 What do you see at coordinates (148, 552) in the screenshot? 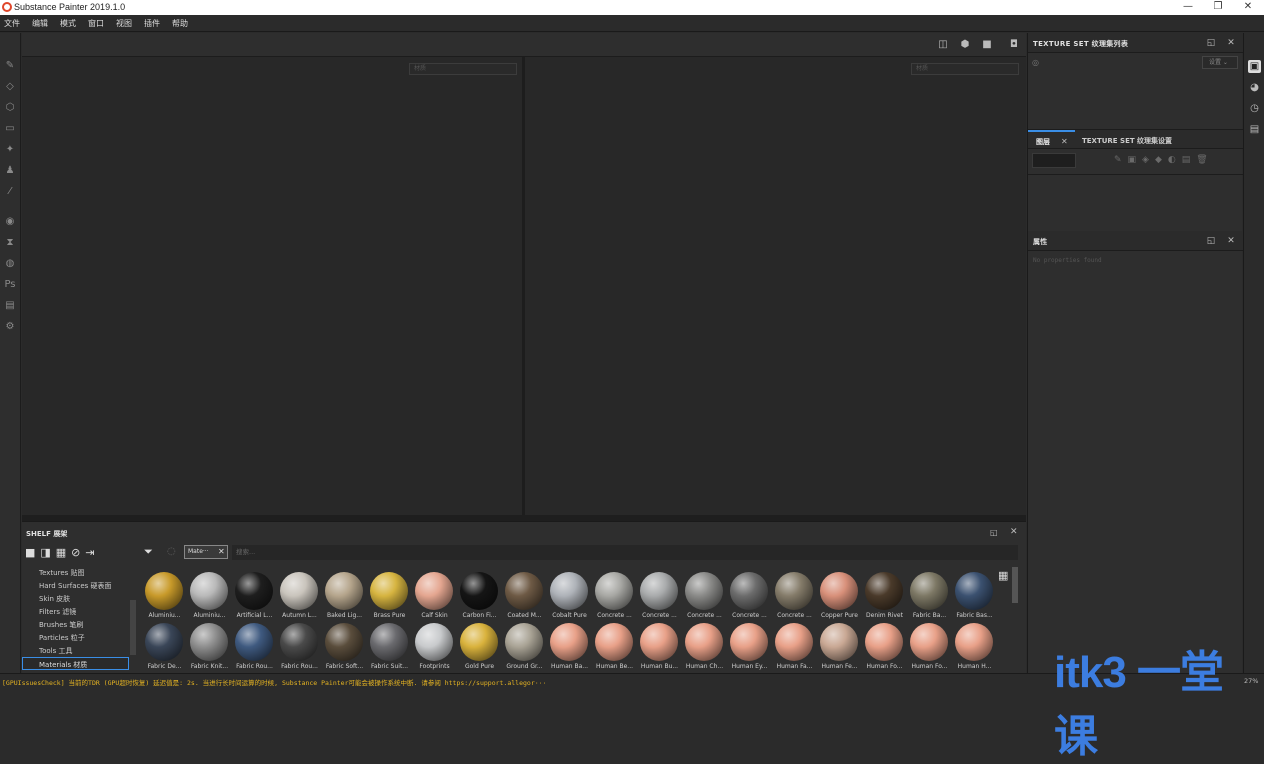
I see `filter-icon: ⏷` at bounding box center [148, 552].